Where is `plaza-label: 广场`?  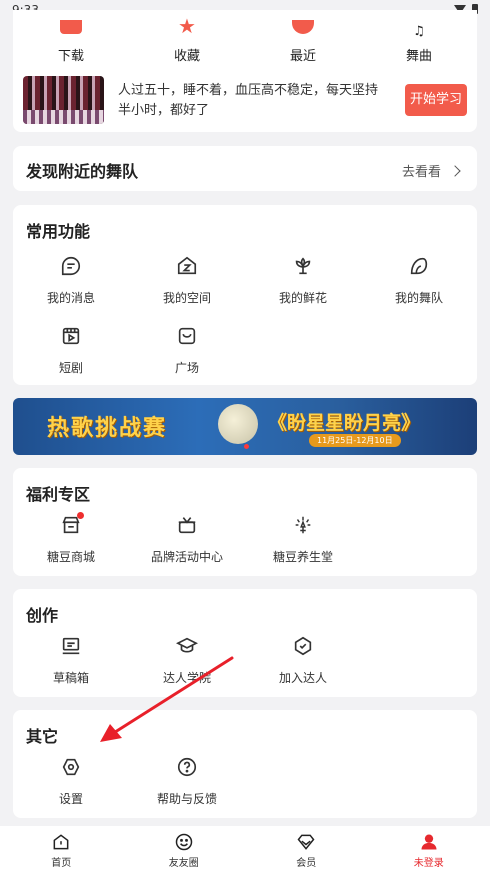
plaza-label: 广场 is located at coordinates (186, 368).